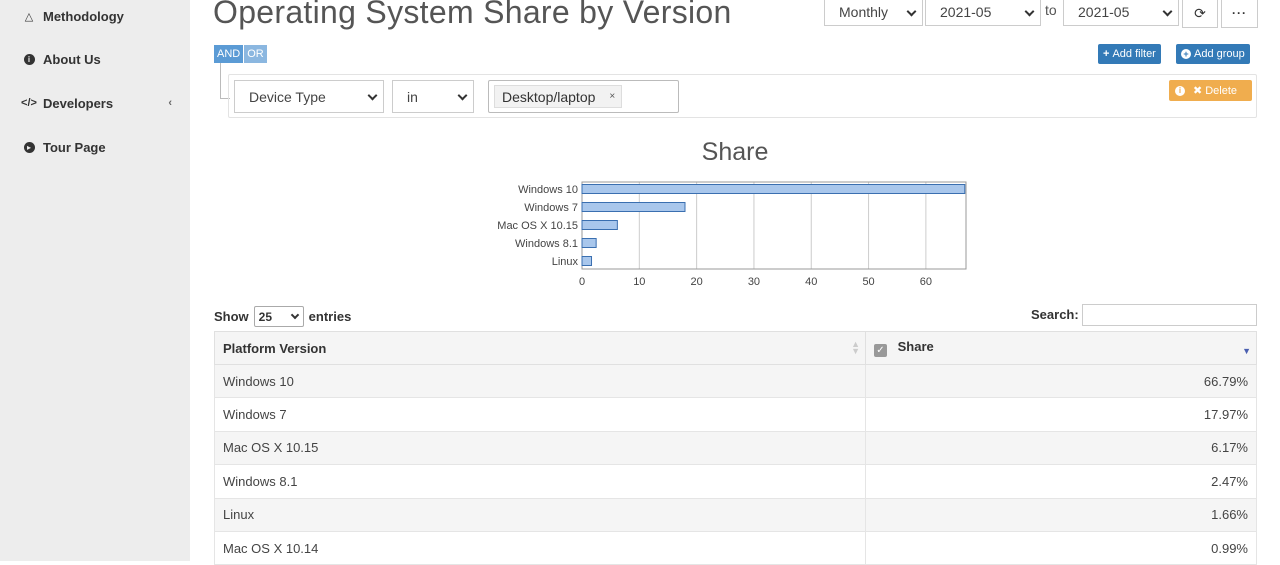 This screenshot has height=565, width=1280. I want to click on add-filter-label: Add filter, so click(1134, 54).